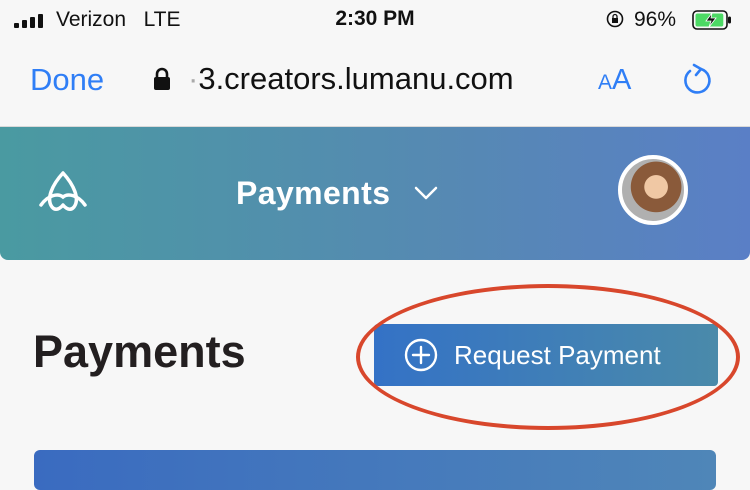 The image size is (750, 490). I want to click on request-payment-button: Request Payment, so click(546, 355).